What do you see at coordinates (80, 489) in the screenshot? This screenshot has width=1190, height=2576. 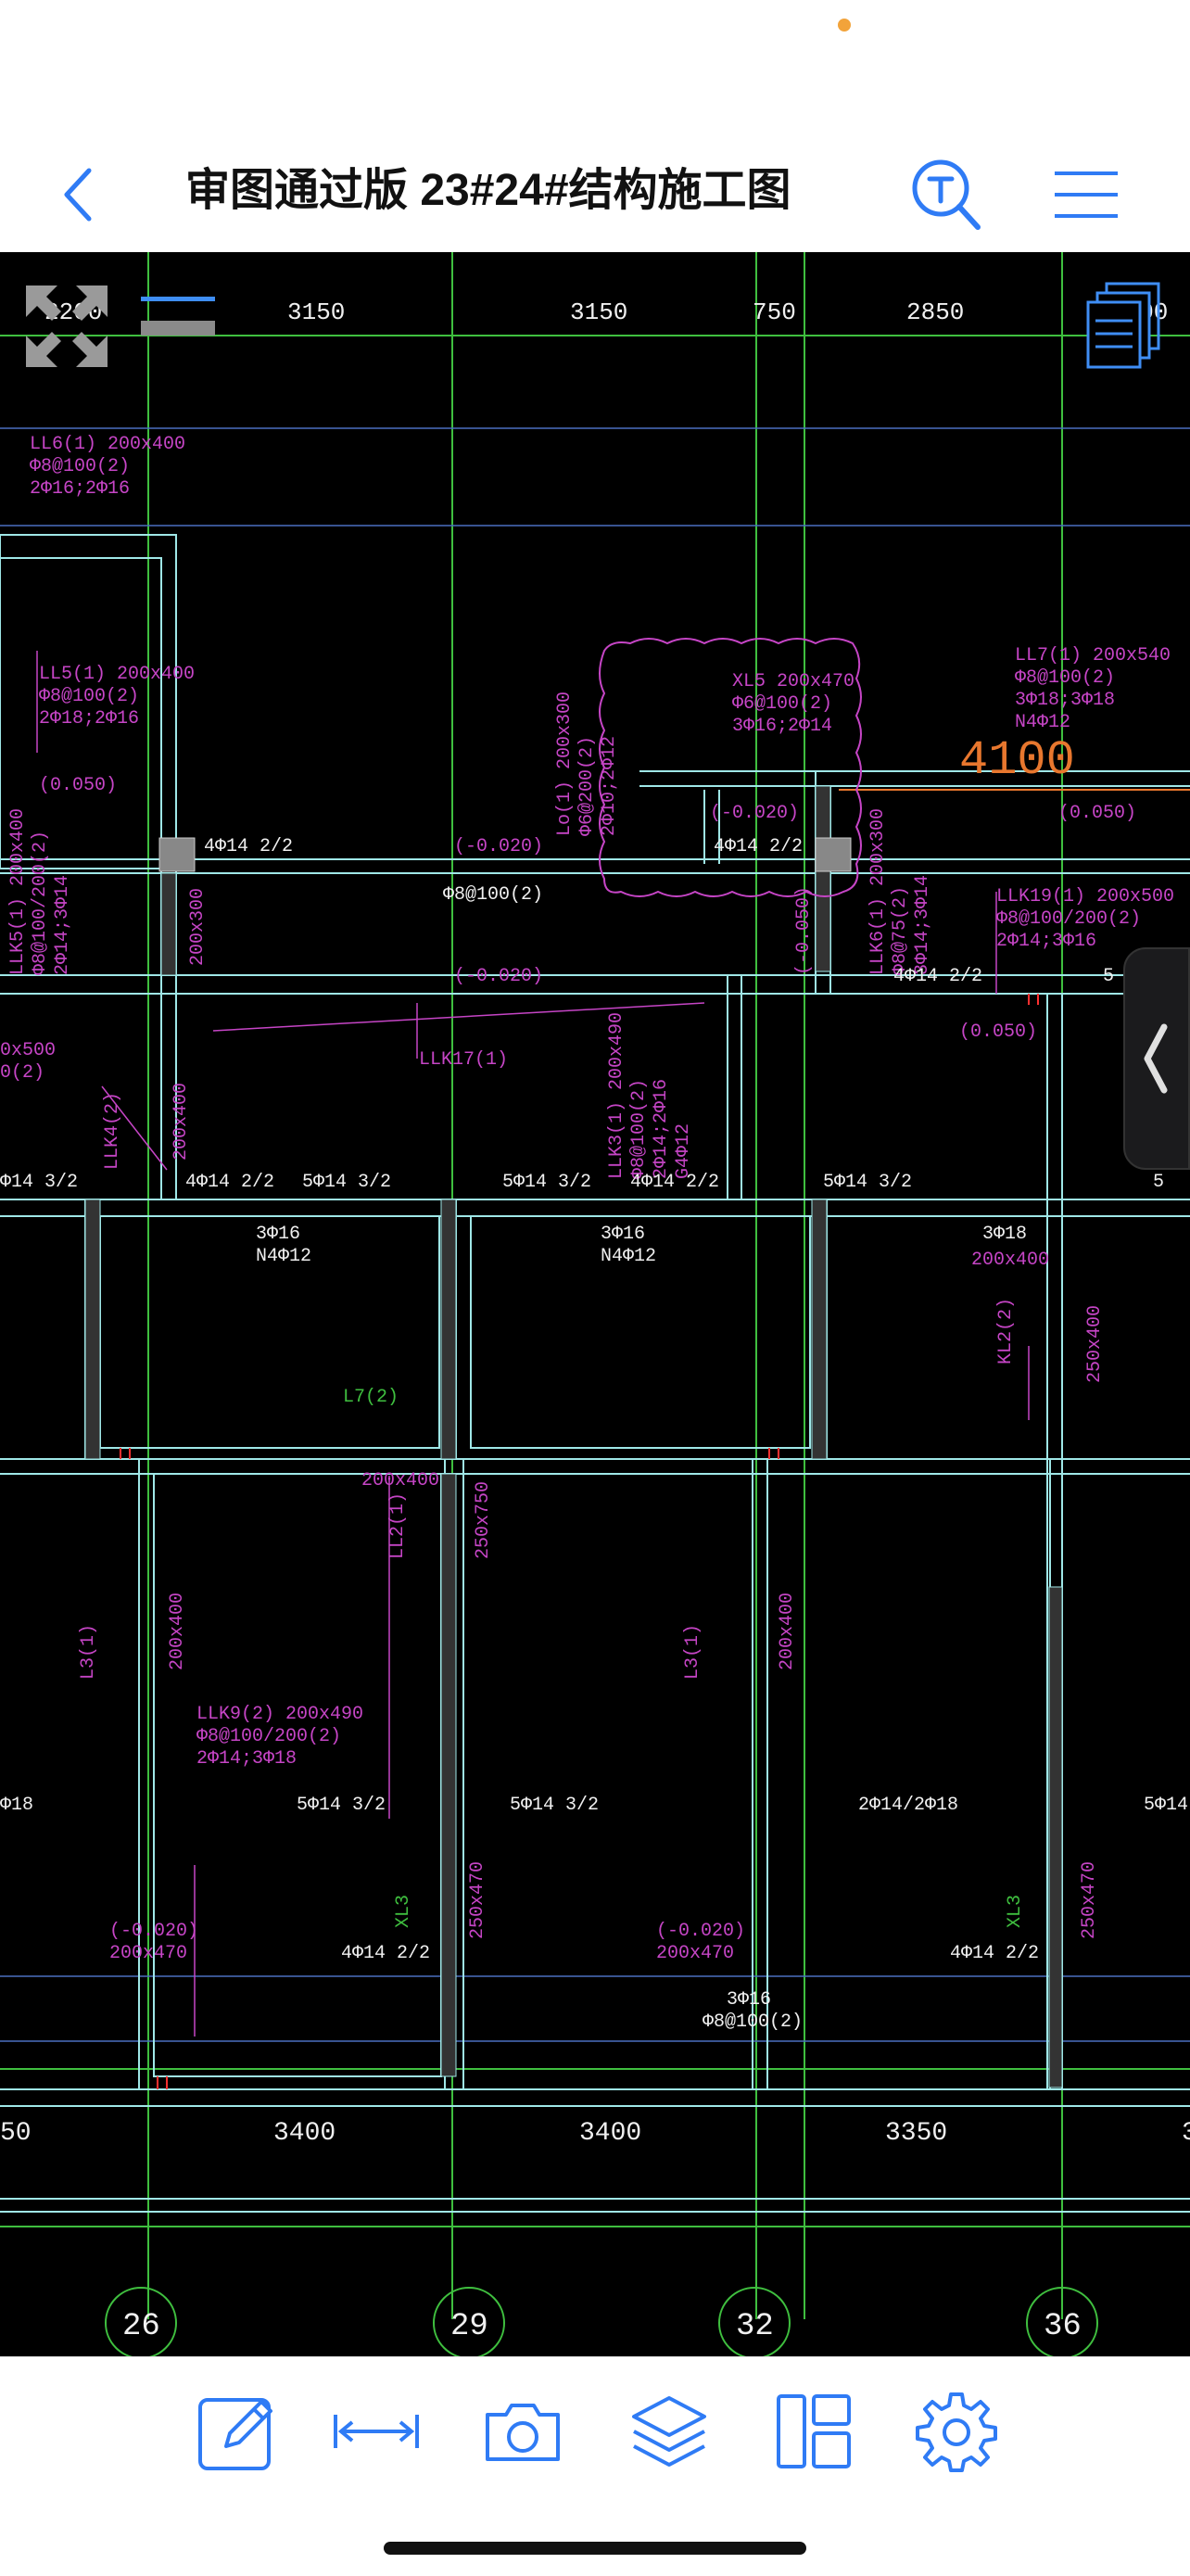 I see `ll6-rebar: 2Φ16;2Φ16` at bounding box center [80, 489].